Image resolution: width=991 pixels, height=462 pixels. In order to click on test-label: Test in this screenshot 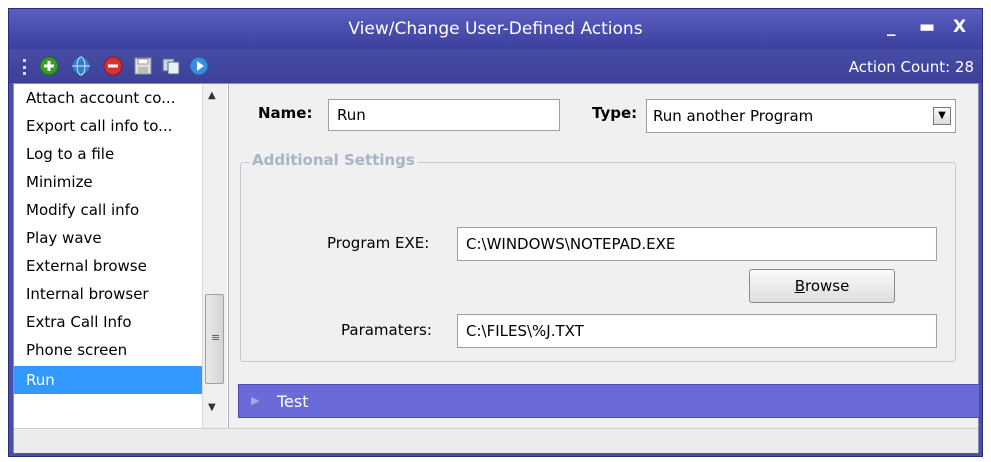, I will do `click(293, 401)`.